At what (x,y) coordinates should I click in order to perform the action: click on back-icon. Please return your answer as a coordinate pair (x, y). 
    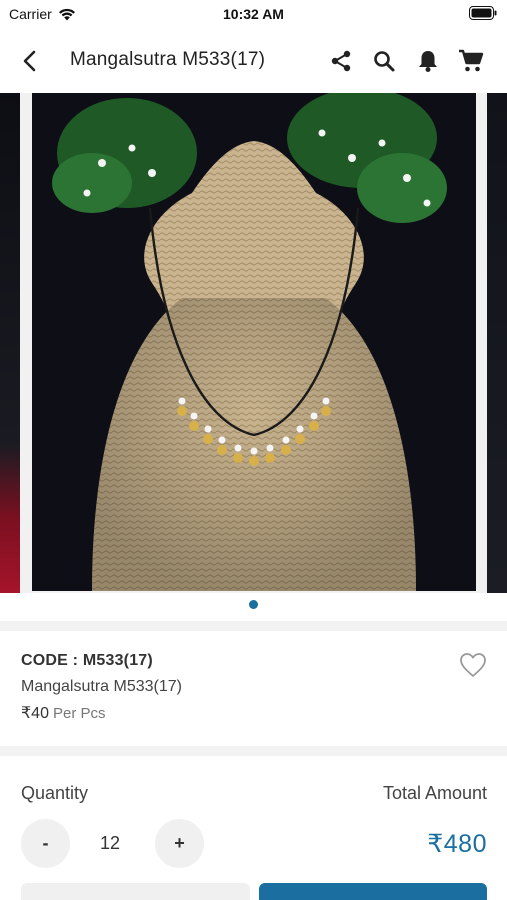
    Looking at the image, I should click on (29, 61).